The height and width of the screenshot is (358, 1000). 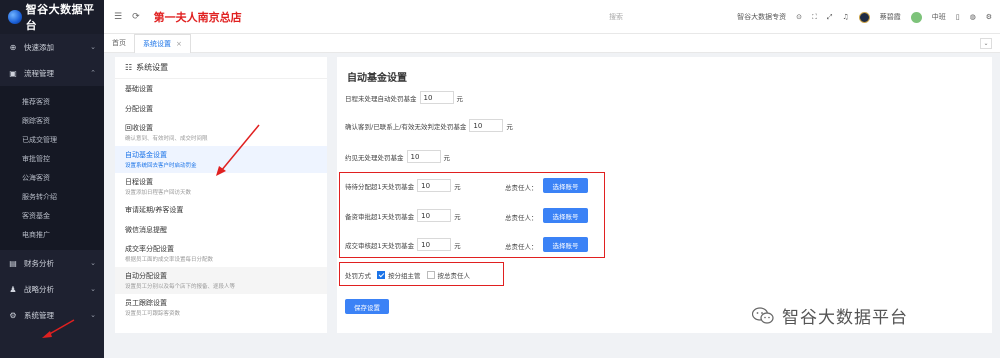 What do you see at coordinates (221, 68) in the screenshot?
I see `panel-title: ☷ 系统设置` at bounding box center [221, 68].